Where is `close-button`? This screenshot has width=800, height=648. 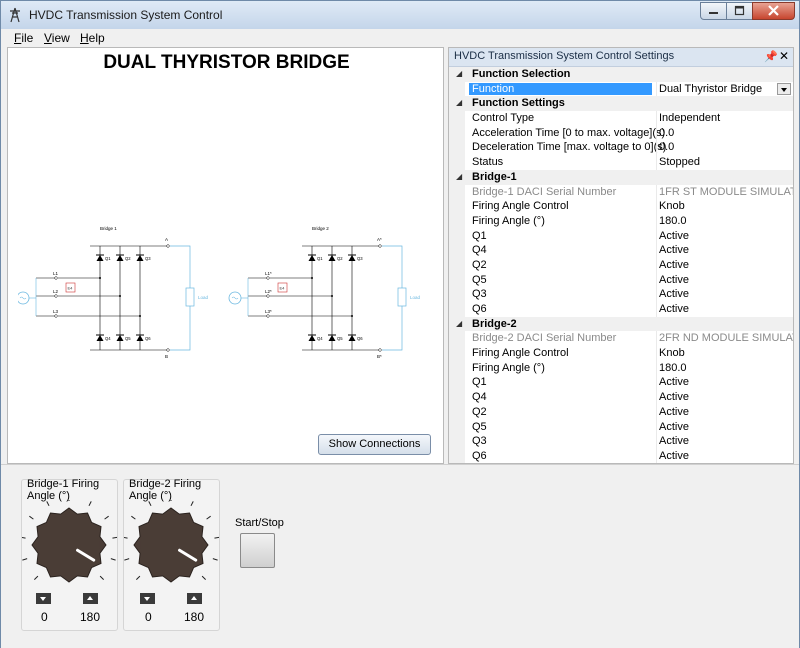 close-button is located at coordinates (773, 11).